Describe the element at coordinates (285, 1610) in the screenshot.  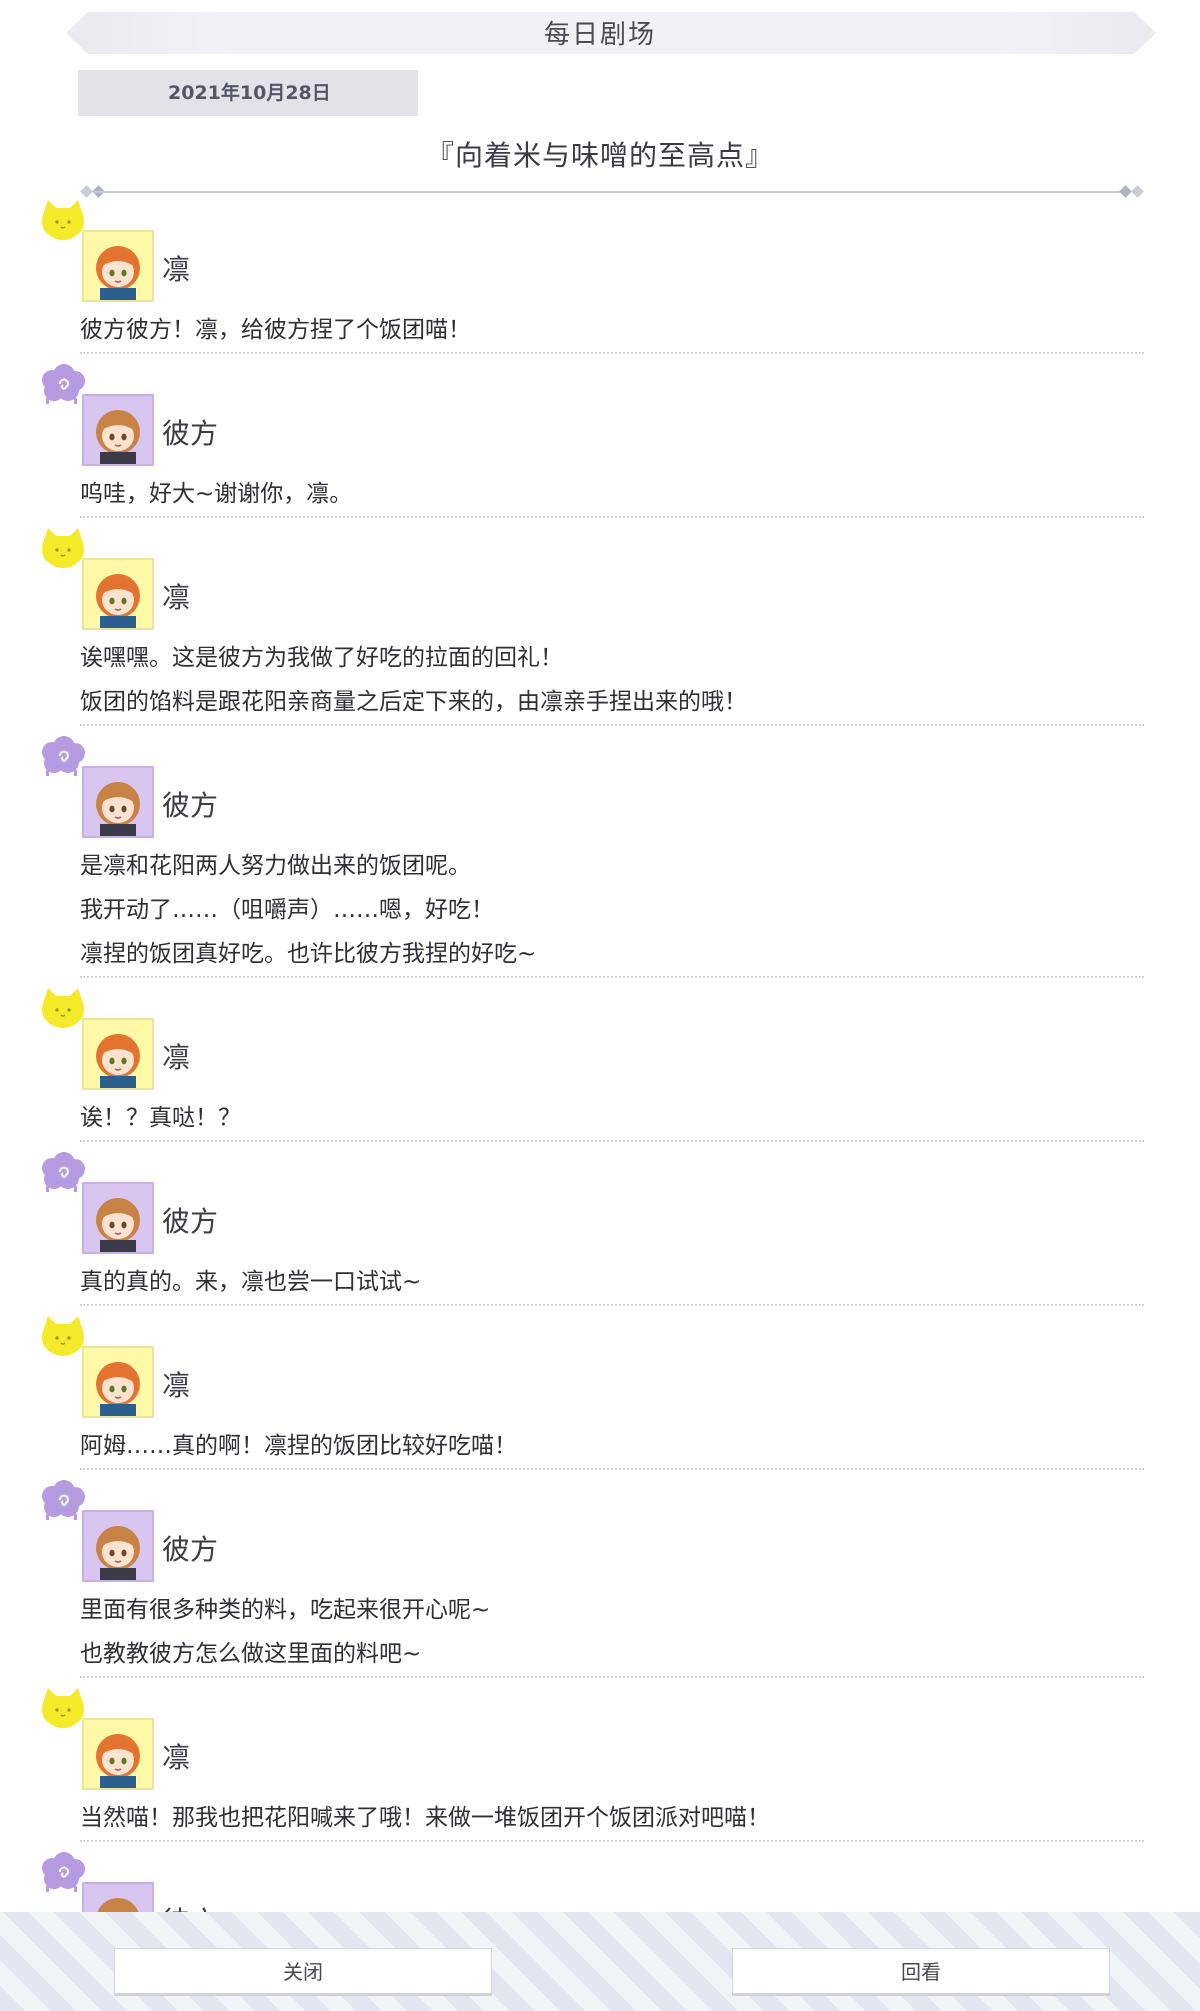
I see `dialogue-line: 里面有很多种类的料，吃起来很开心呢~` at that location.